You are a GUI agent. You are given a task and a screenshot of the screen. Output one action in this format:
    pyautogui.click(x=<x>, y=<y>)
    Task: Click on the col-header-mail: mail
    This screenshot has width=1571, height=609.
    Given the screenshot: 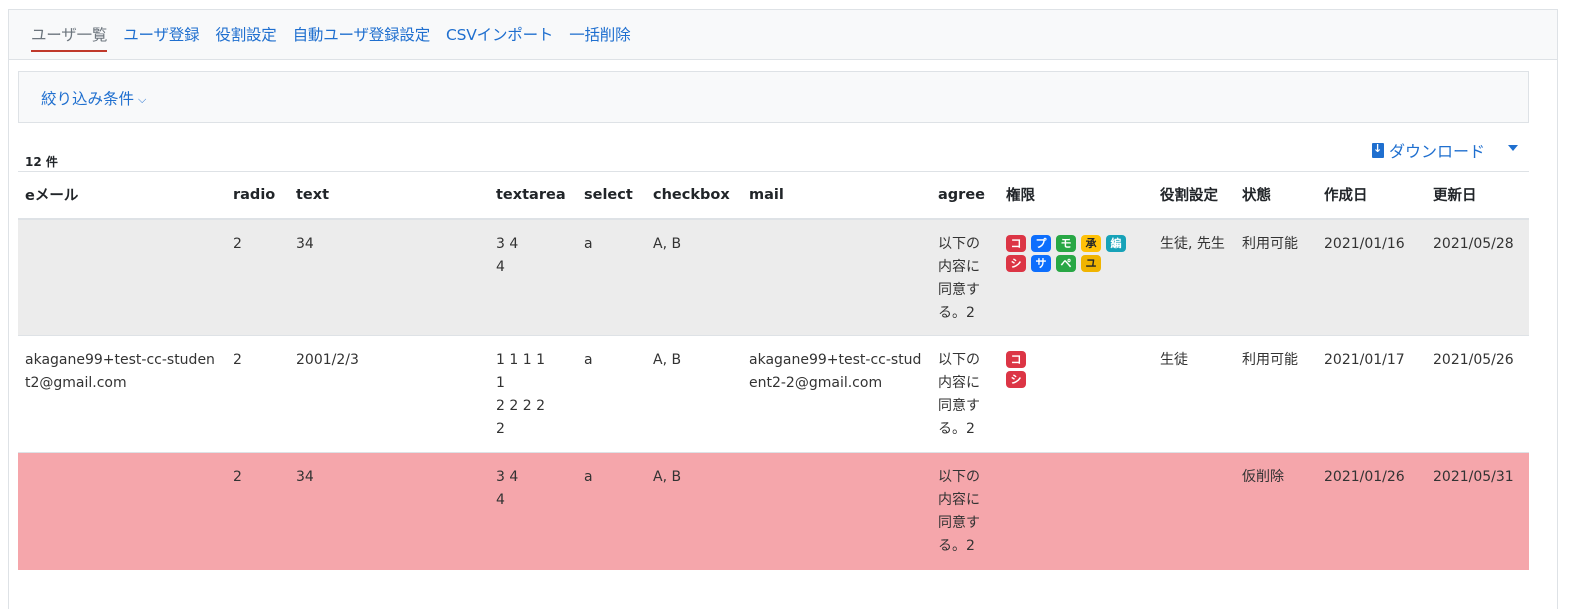 What is the action you would take?
    pyautogui.click(x=836, y=195)
    